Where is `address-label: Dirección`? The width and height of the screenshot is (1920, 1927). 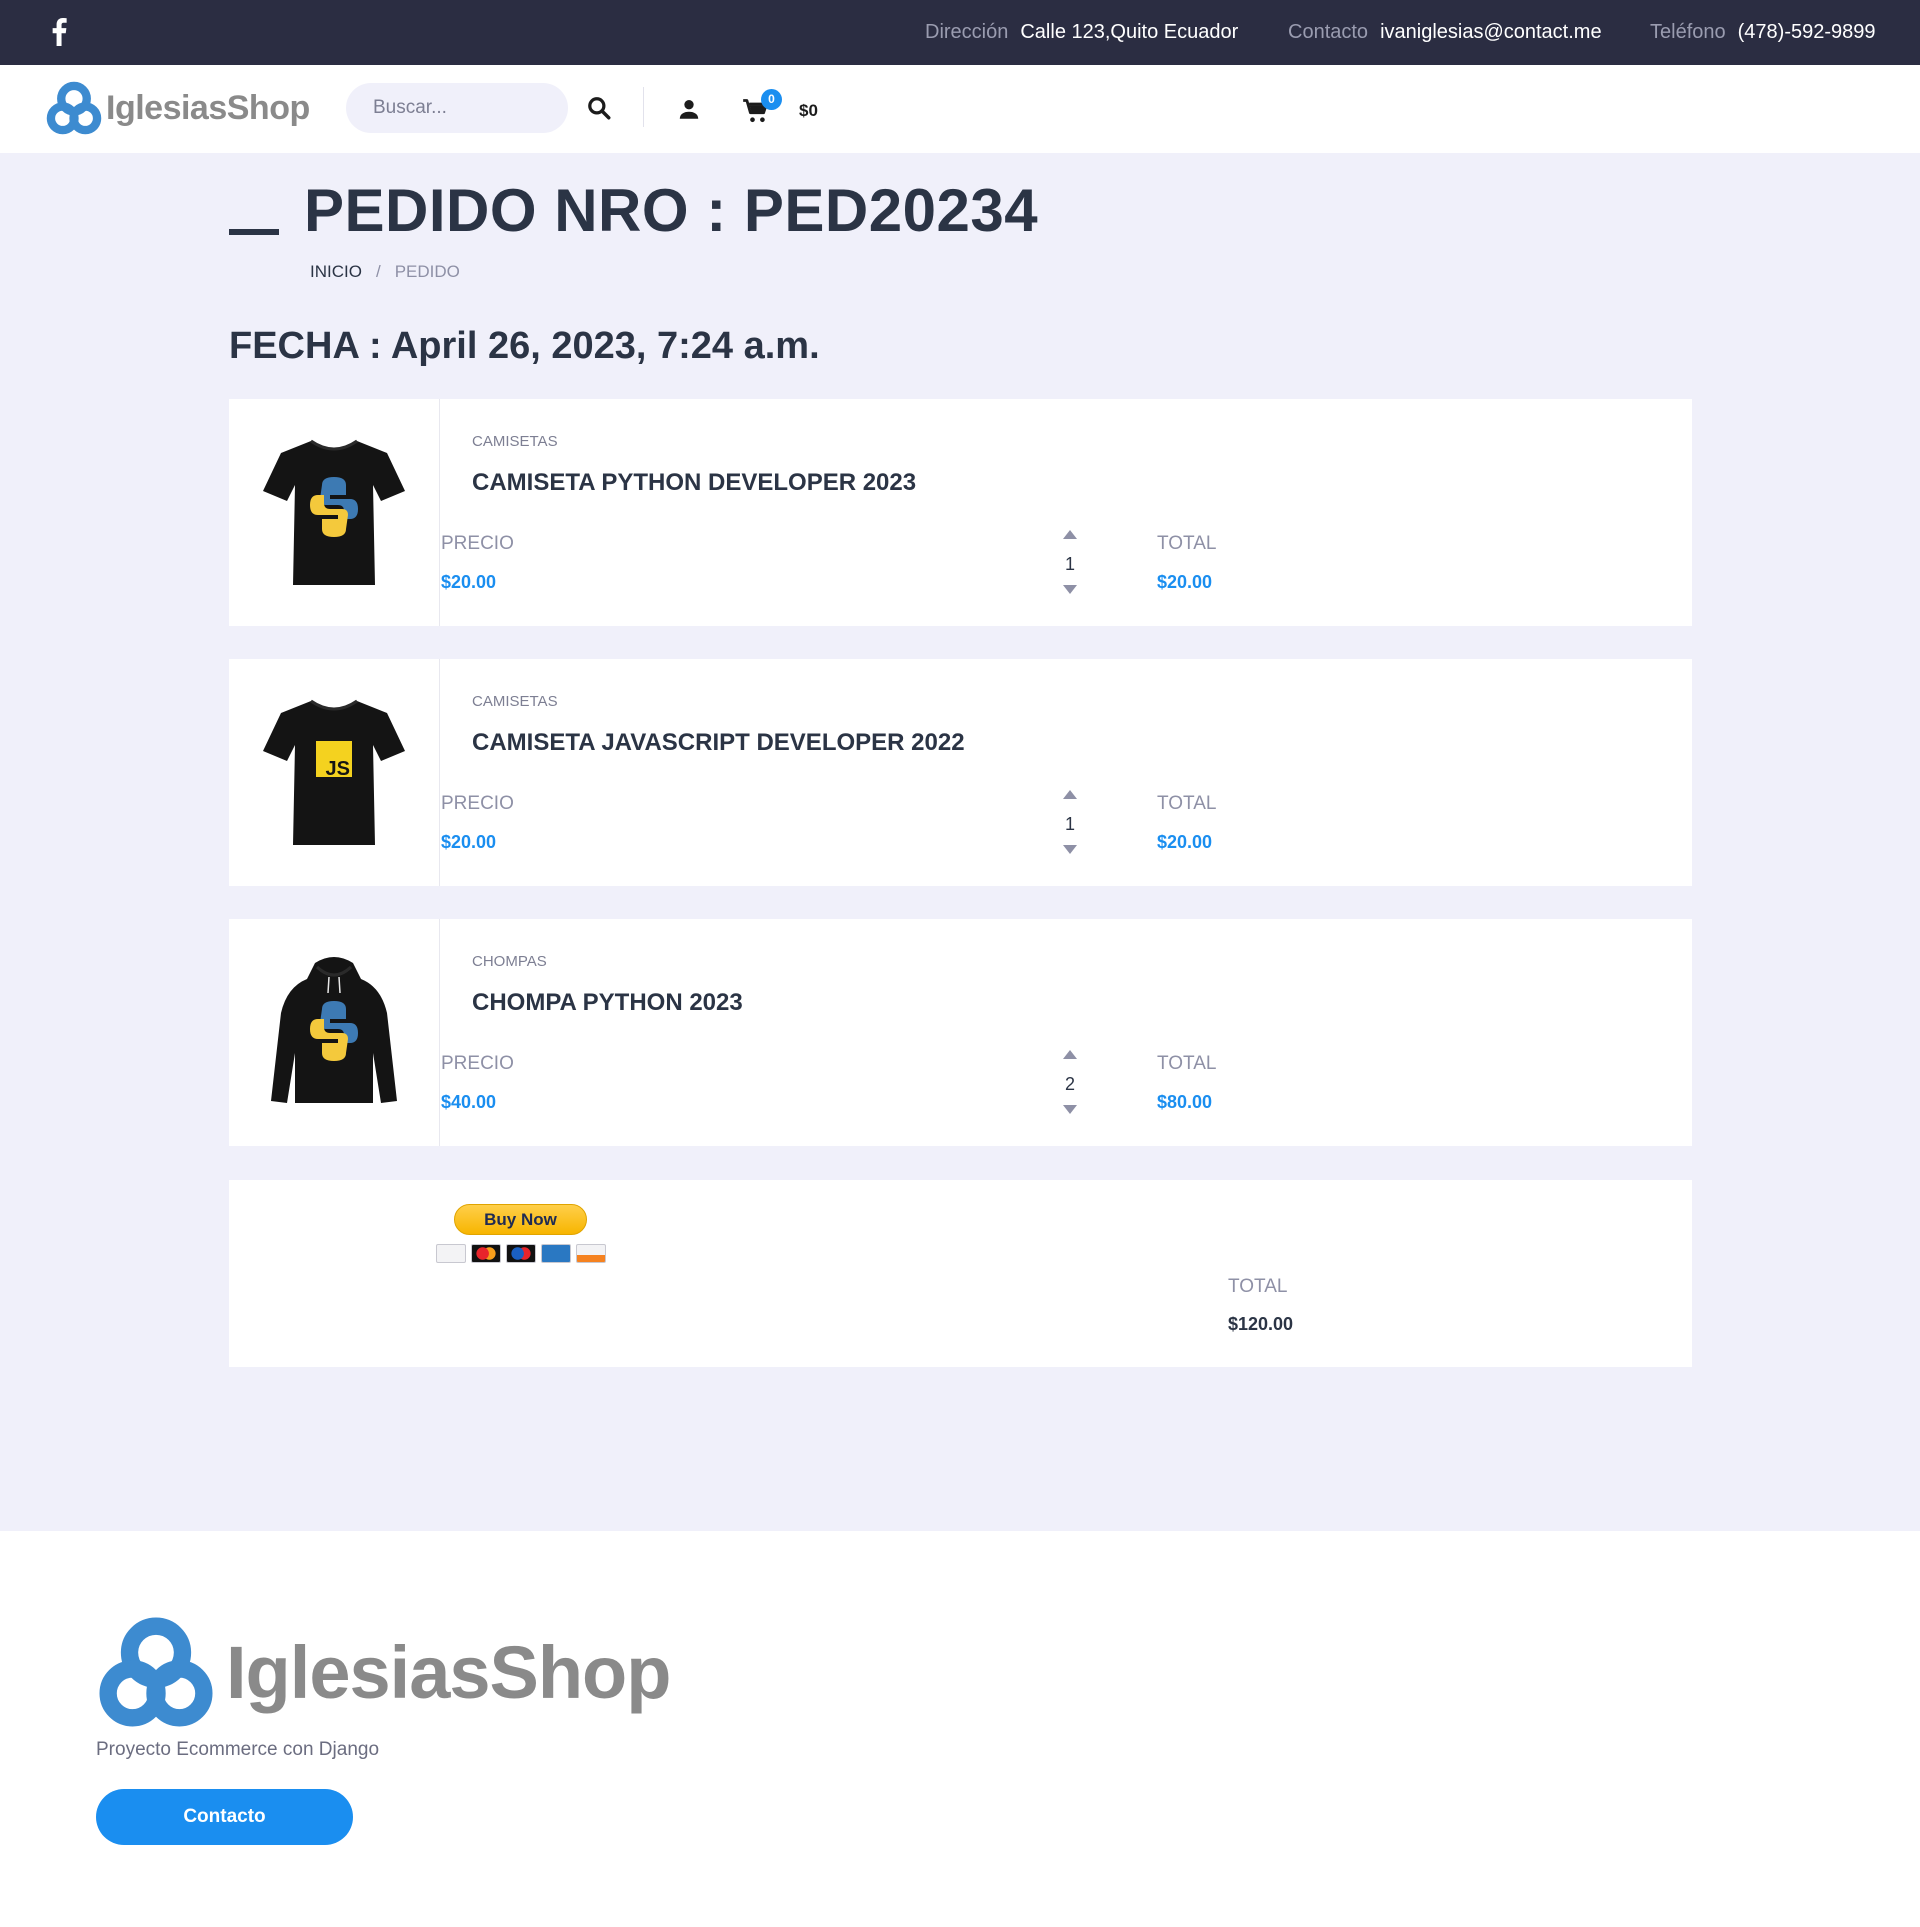 address-label: Dirección is located at coordinates (967, 32).